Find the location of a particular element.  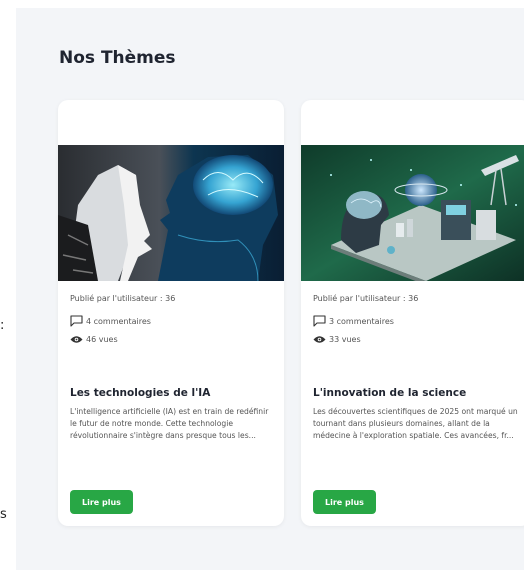

section-title: Nos Thèmes is located at coordinates (117, 58).